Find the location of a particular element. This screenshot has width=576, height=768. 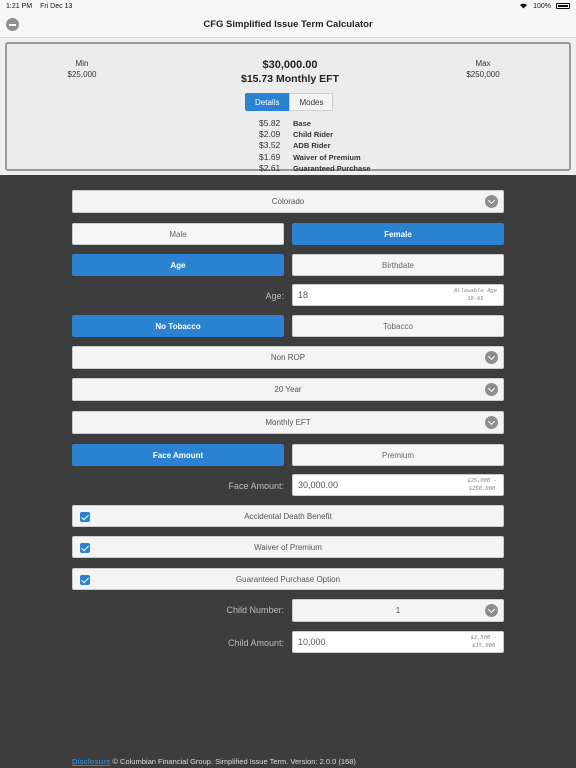

nav-bar: CFG Simplified Issue Term Calculator is located at coordinates (288, 25).